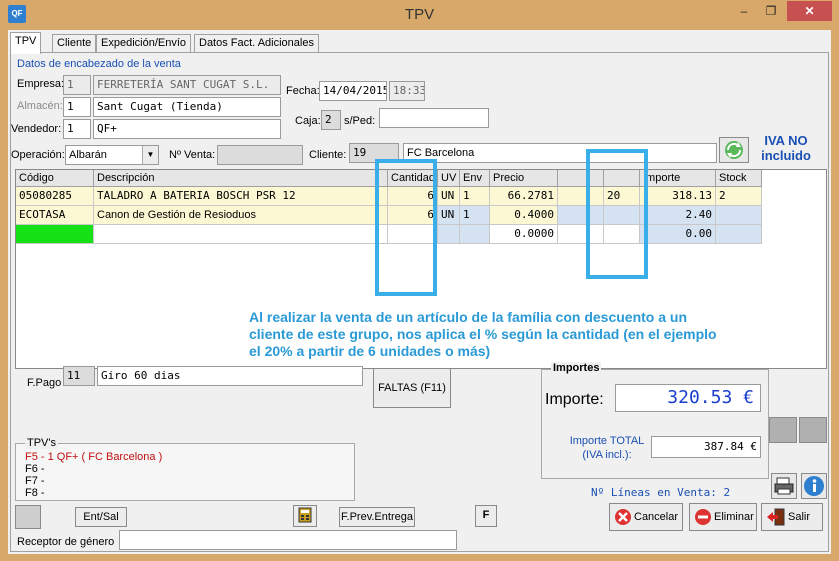 The height and width of the screenshot is (561, 839). Describe the element at coordinates (656, 517) in the screenshot. I see `cancelar-label: Cancelar` at that location.